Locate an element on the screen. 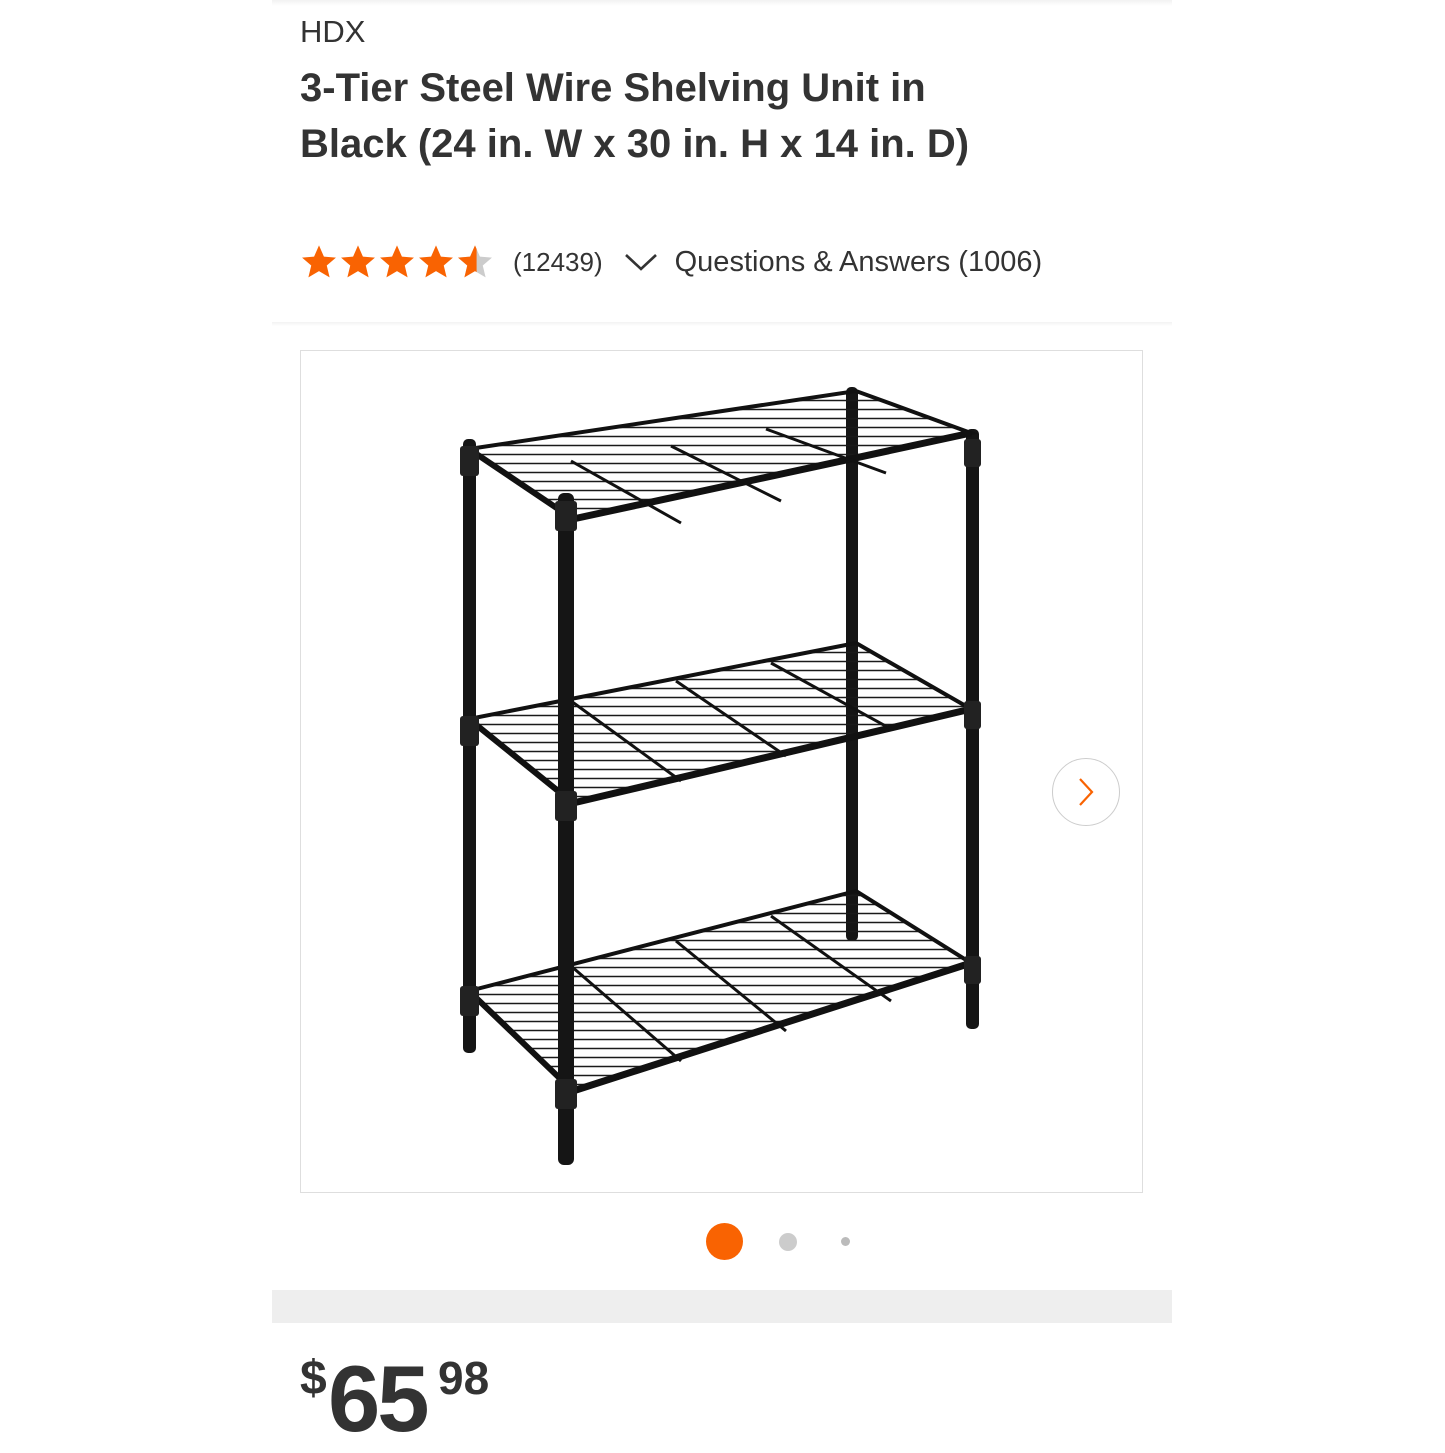  brand-link: HDX is located at coordinates (332, 32).